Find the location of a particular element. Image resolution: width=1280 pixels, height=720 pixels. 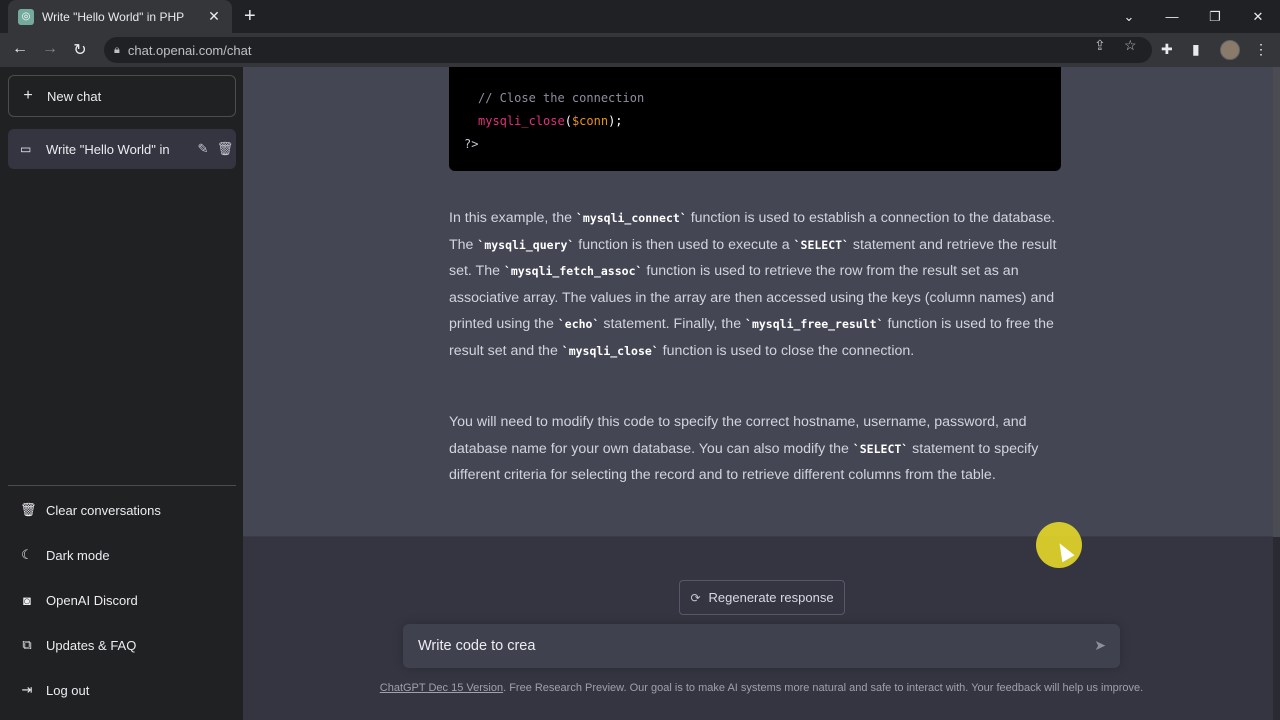

inline-code: `mysqli_close` is located at coordinates (610, 350).